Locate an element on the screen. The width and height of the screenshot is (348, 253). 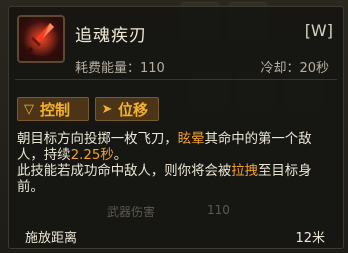
skill-icon-frame is located at coordinates (41, 39).